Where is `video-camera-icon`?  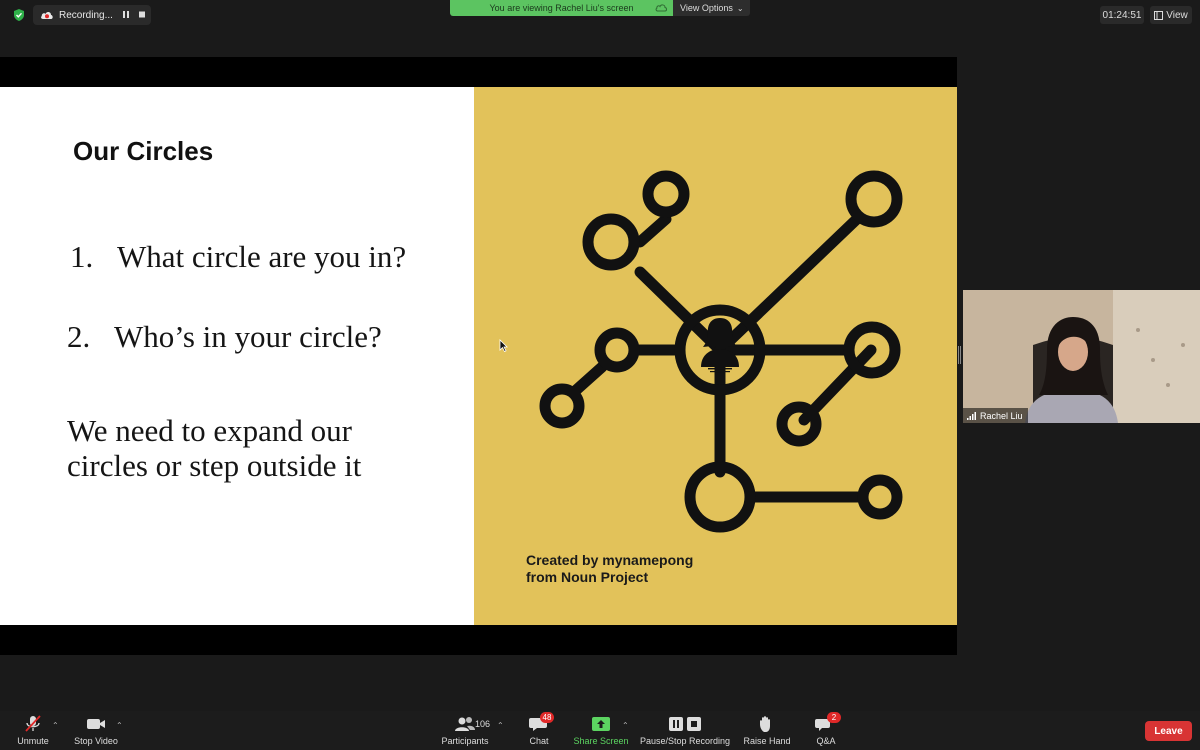 video-camera-icon is located at coordinates (96, 724).